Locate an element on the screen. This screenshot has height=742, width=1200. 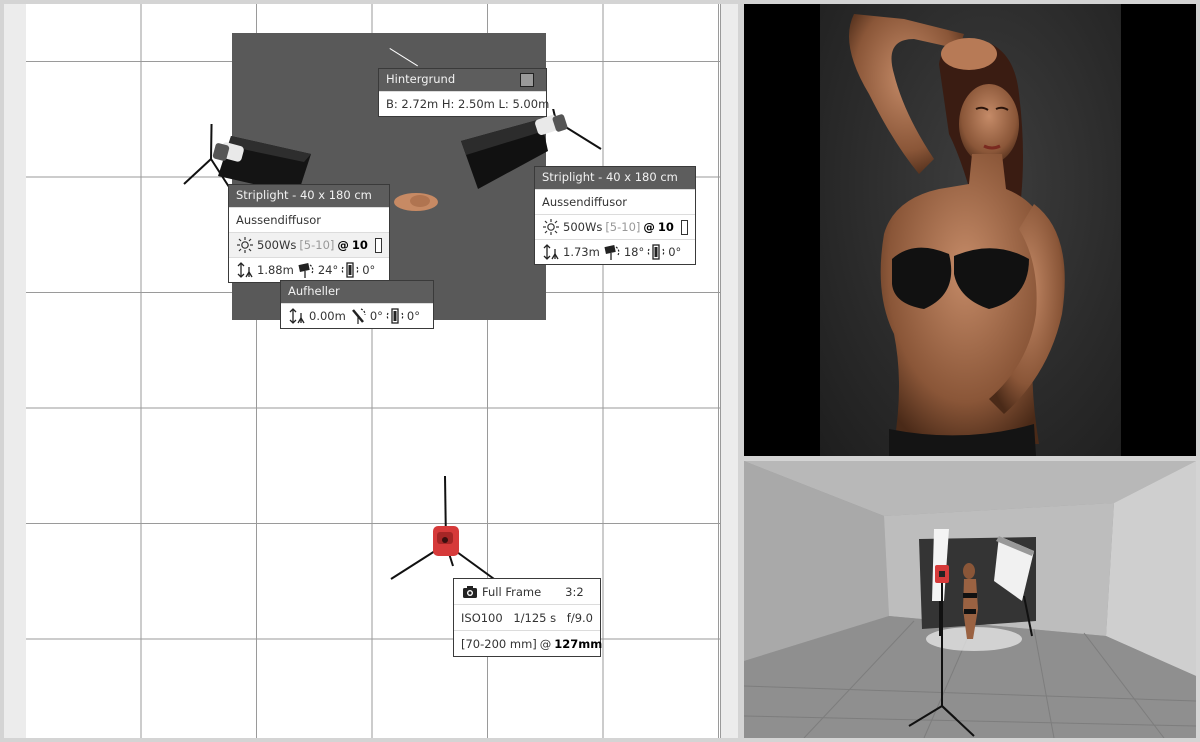
camera-aperture: f/9.0 is located at coordinates (579, 617).